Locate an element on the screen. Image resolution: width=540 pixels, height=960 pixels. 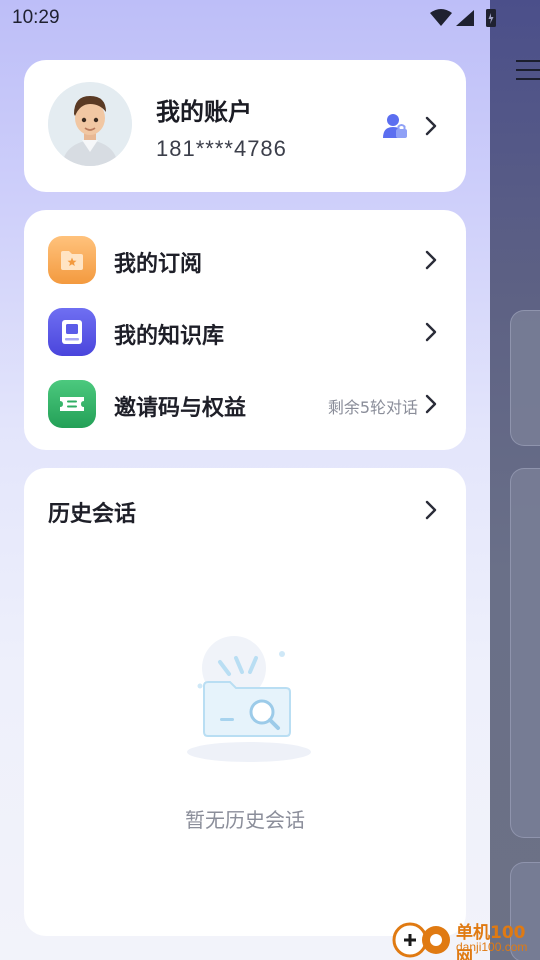
menu-item-label: 我的知识库 is located at coordinates (169, 336).